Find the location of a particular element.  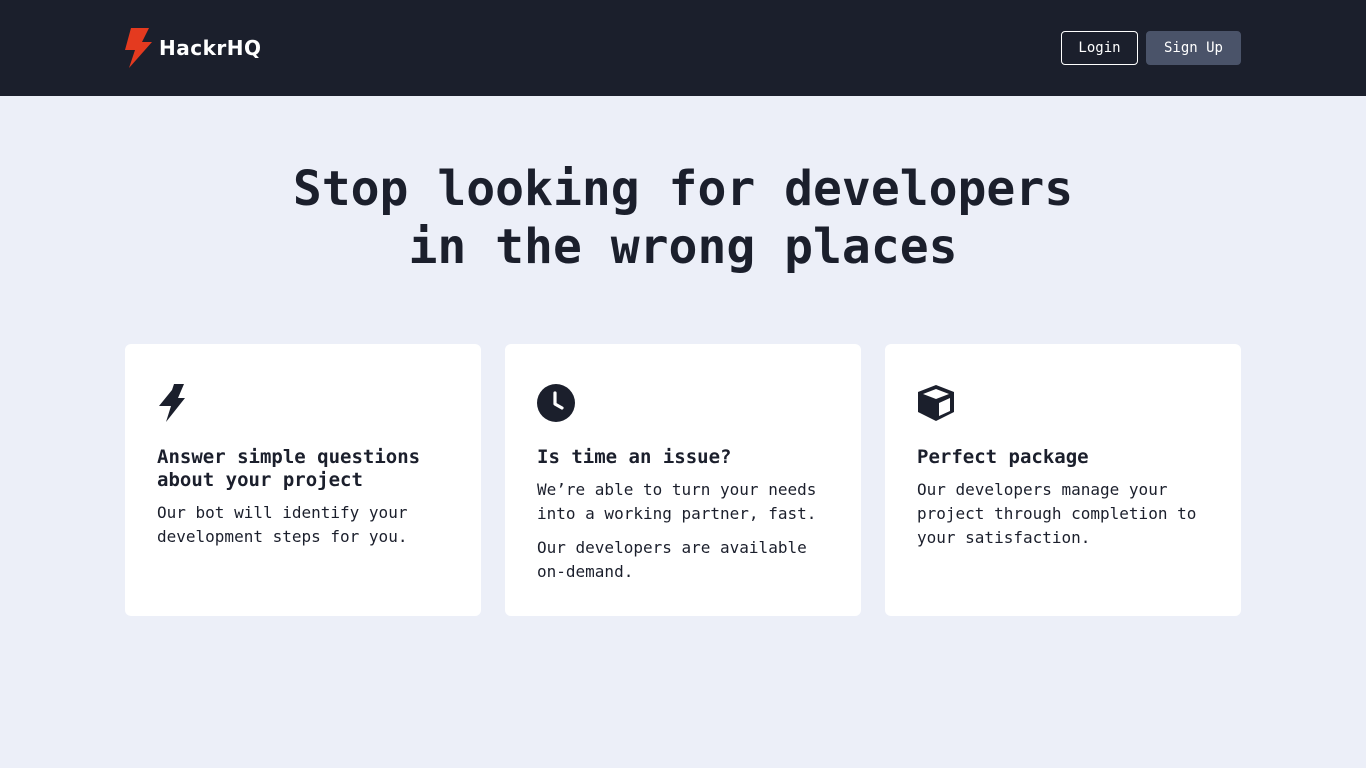

top-navbar: HackrHQ Login Sign Up is located at coordinates (683, 48).